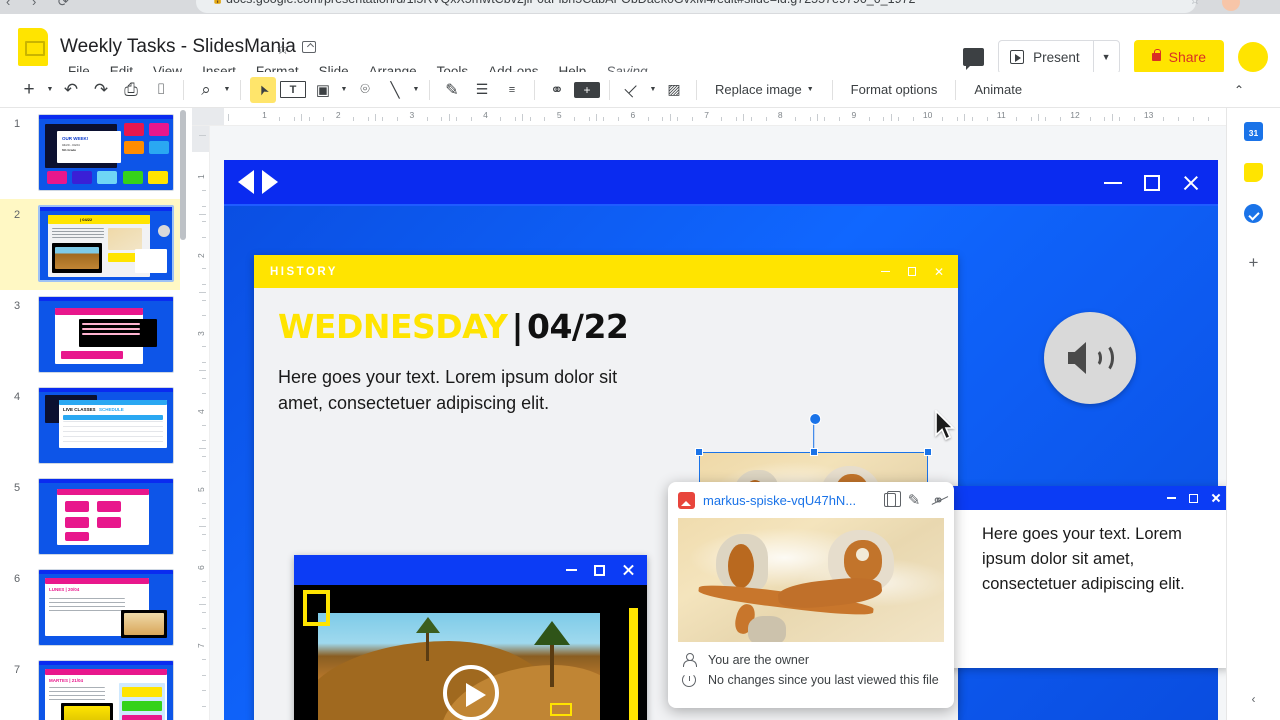 The width and height of the screenshot is (1280, 720). Describe the element at coordinates (699, 452) in the screenshot. I see `resize-handle-nw` at that location.